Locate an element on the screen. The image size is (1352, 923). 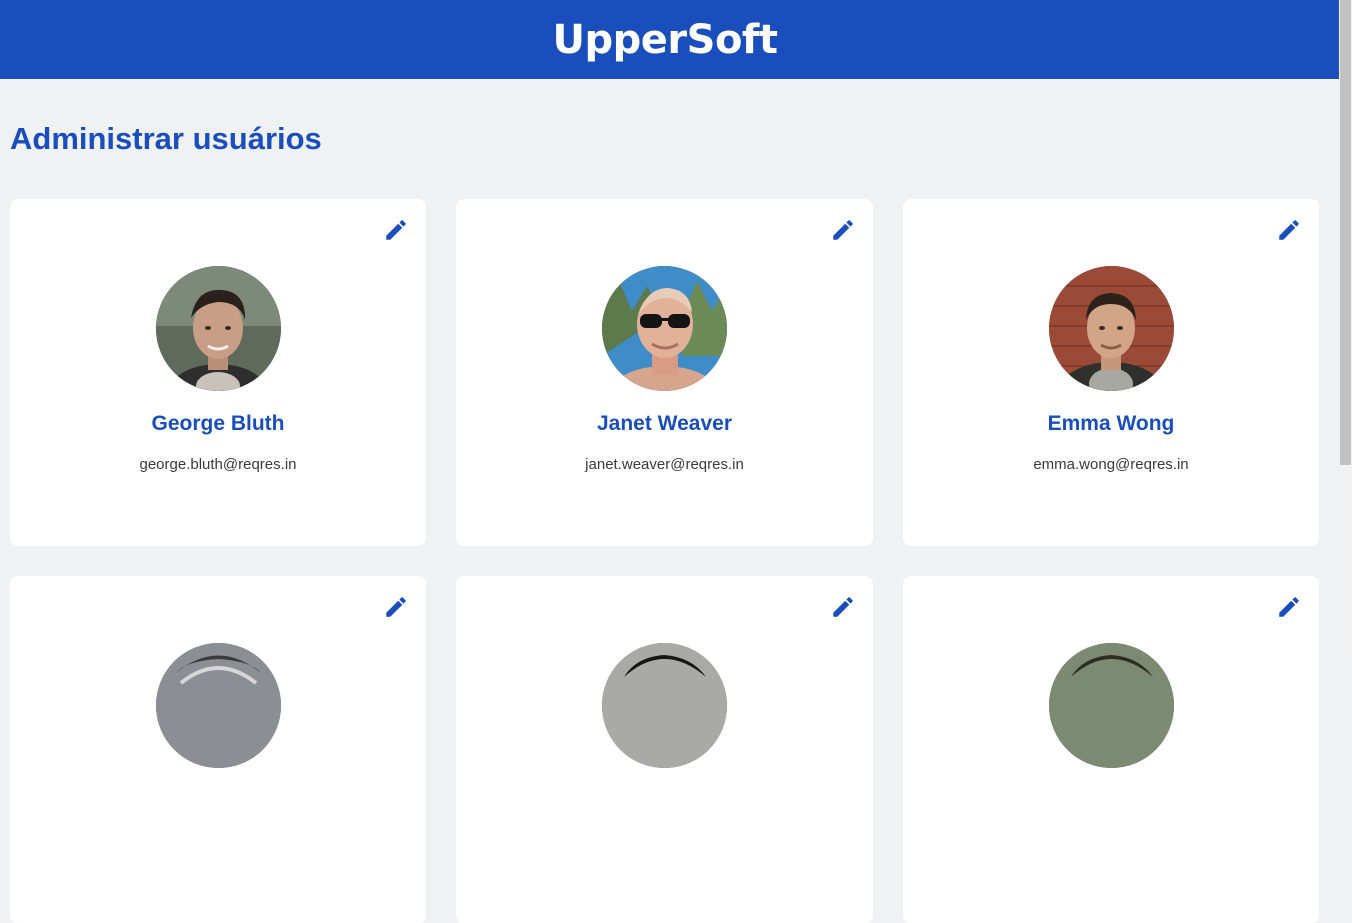
user-name: Emma Wong is located at coordinates (1111, 423).